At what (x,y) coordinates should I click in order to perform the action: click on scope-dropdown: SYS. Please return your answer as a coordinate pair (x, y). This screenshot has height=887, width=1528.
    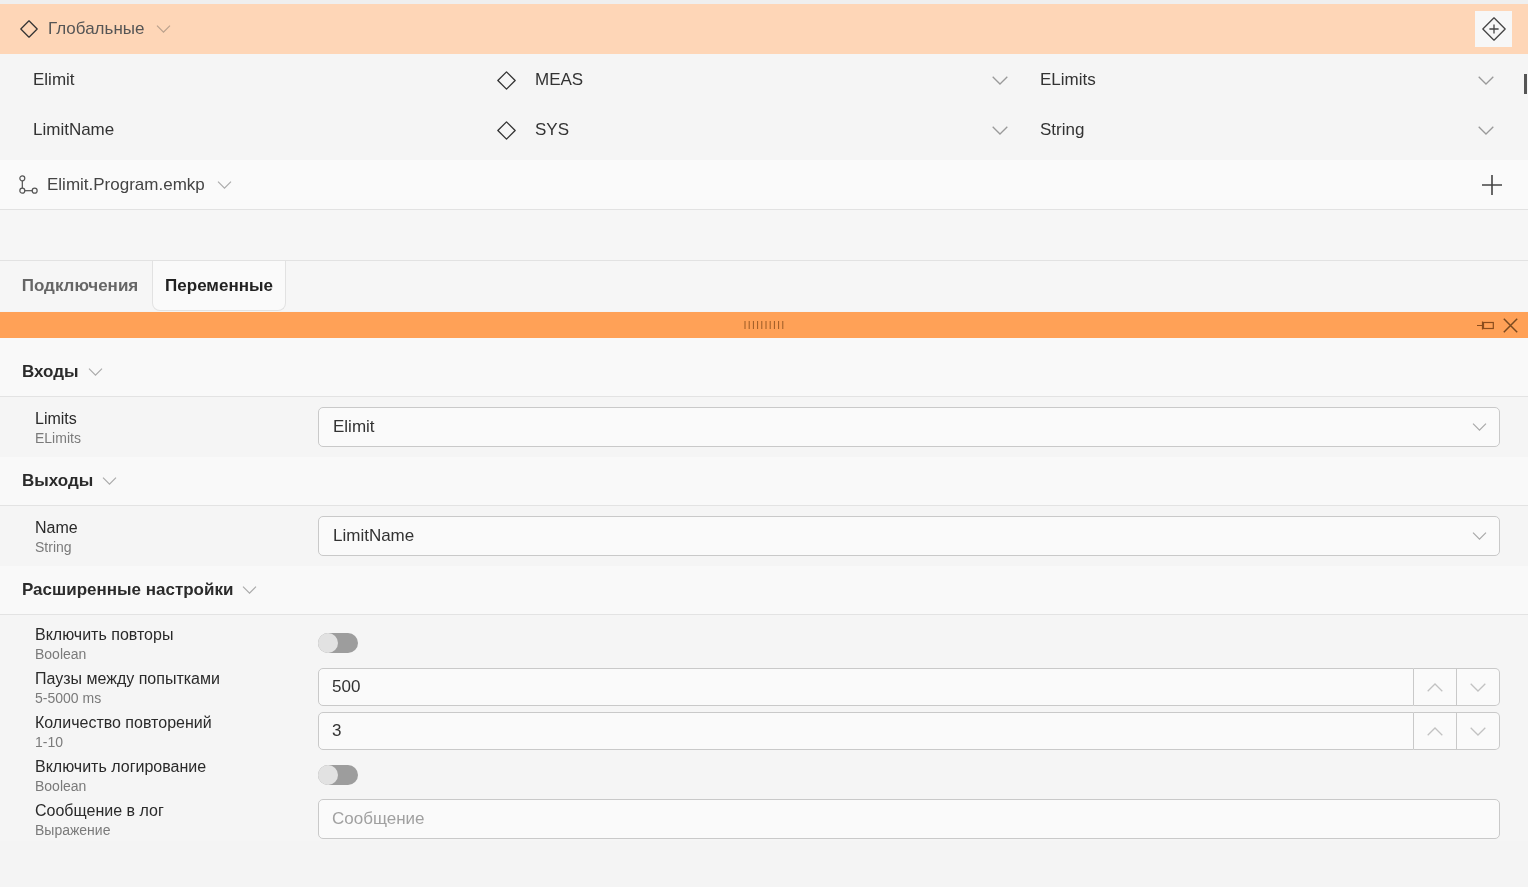
    Looking at the image, I should click on (753, 130).